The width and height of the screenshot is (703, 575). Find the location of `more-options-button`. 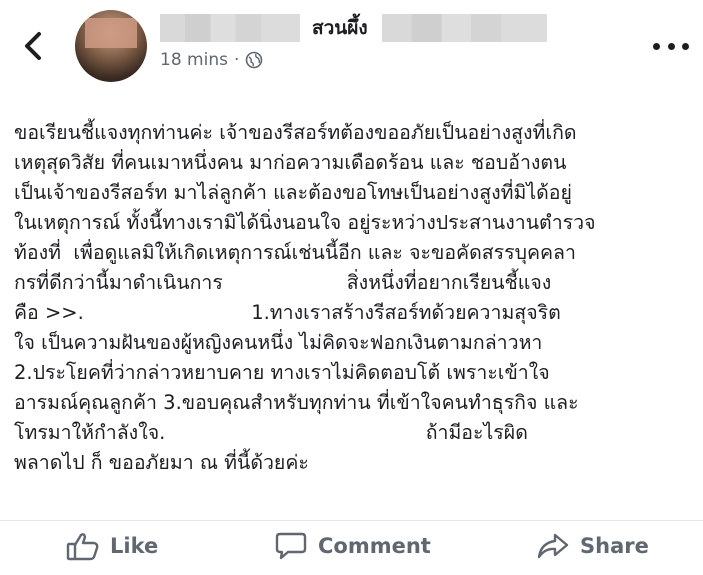

more-options-button is located at coordinates (671, 46).